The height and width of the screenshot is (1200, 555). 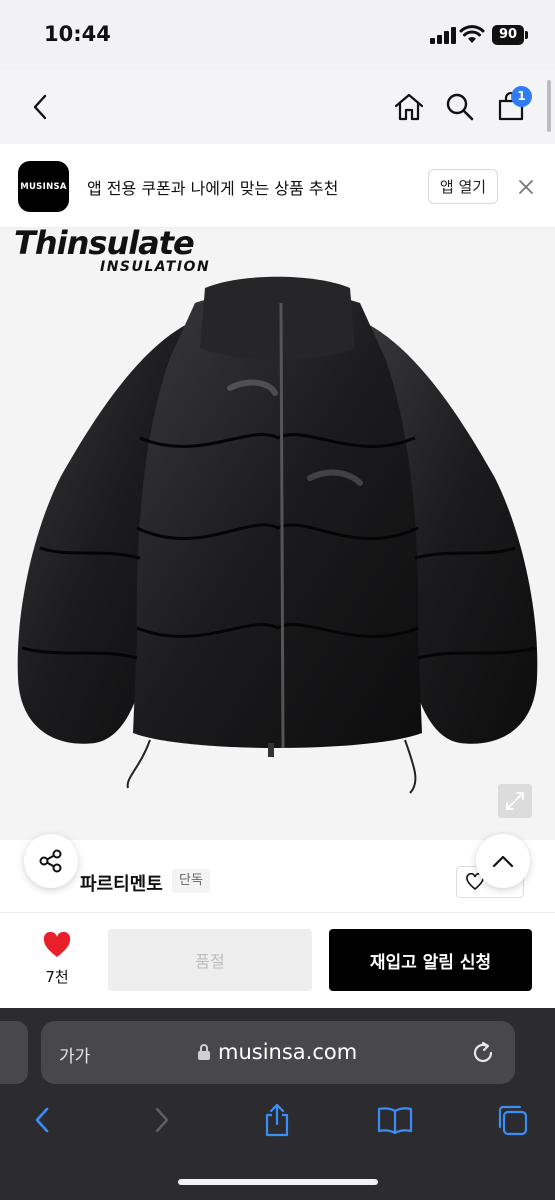 I want to click on product-like-button: 7천, so click(x=57, y=960).